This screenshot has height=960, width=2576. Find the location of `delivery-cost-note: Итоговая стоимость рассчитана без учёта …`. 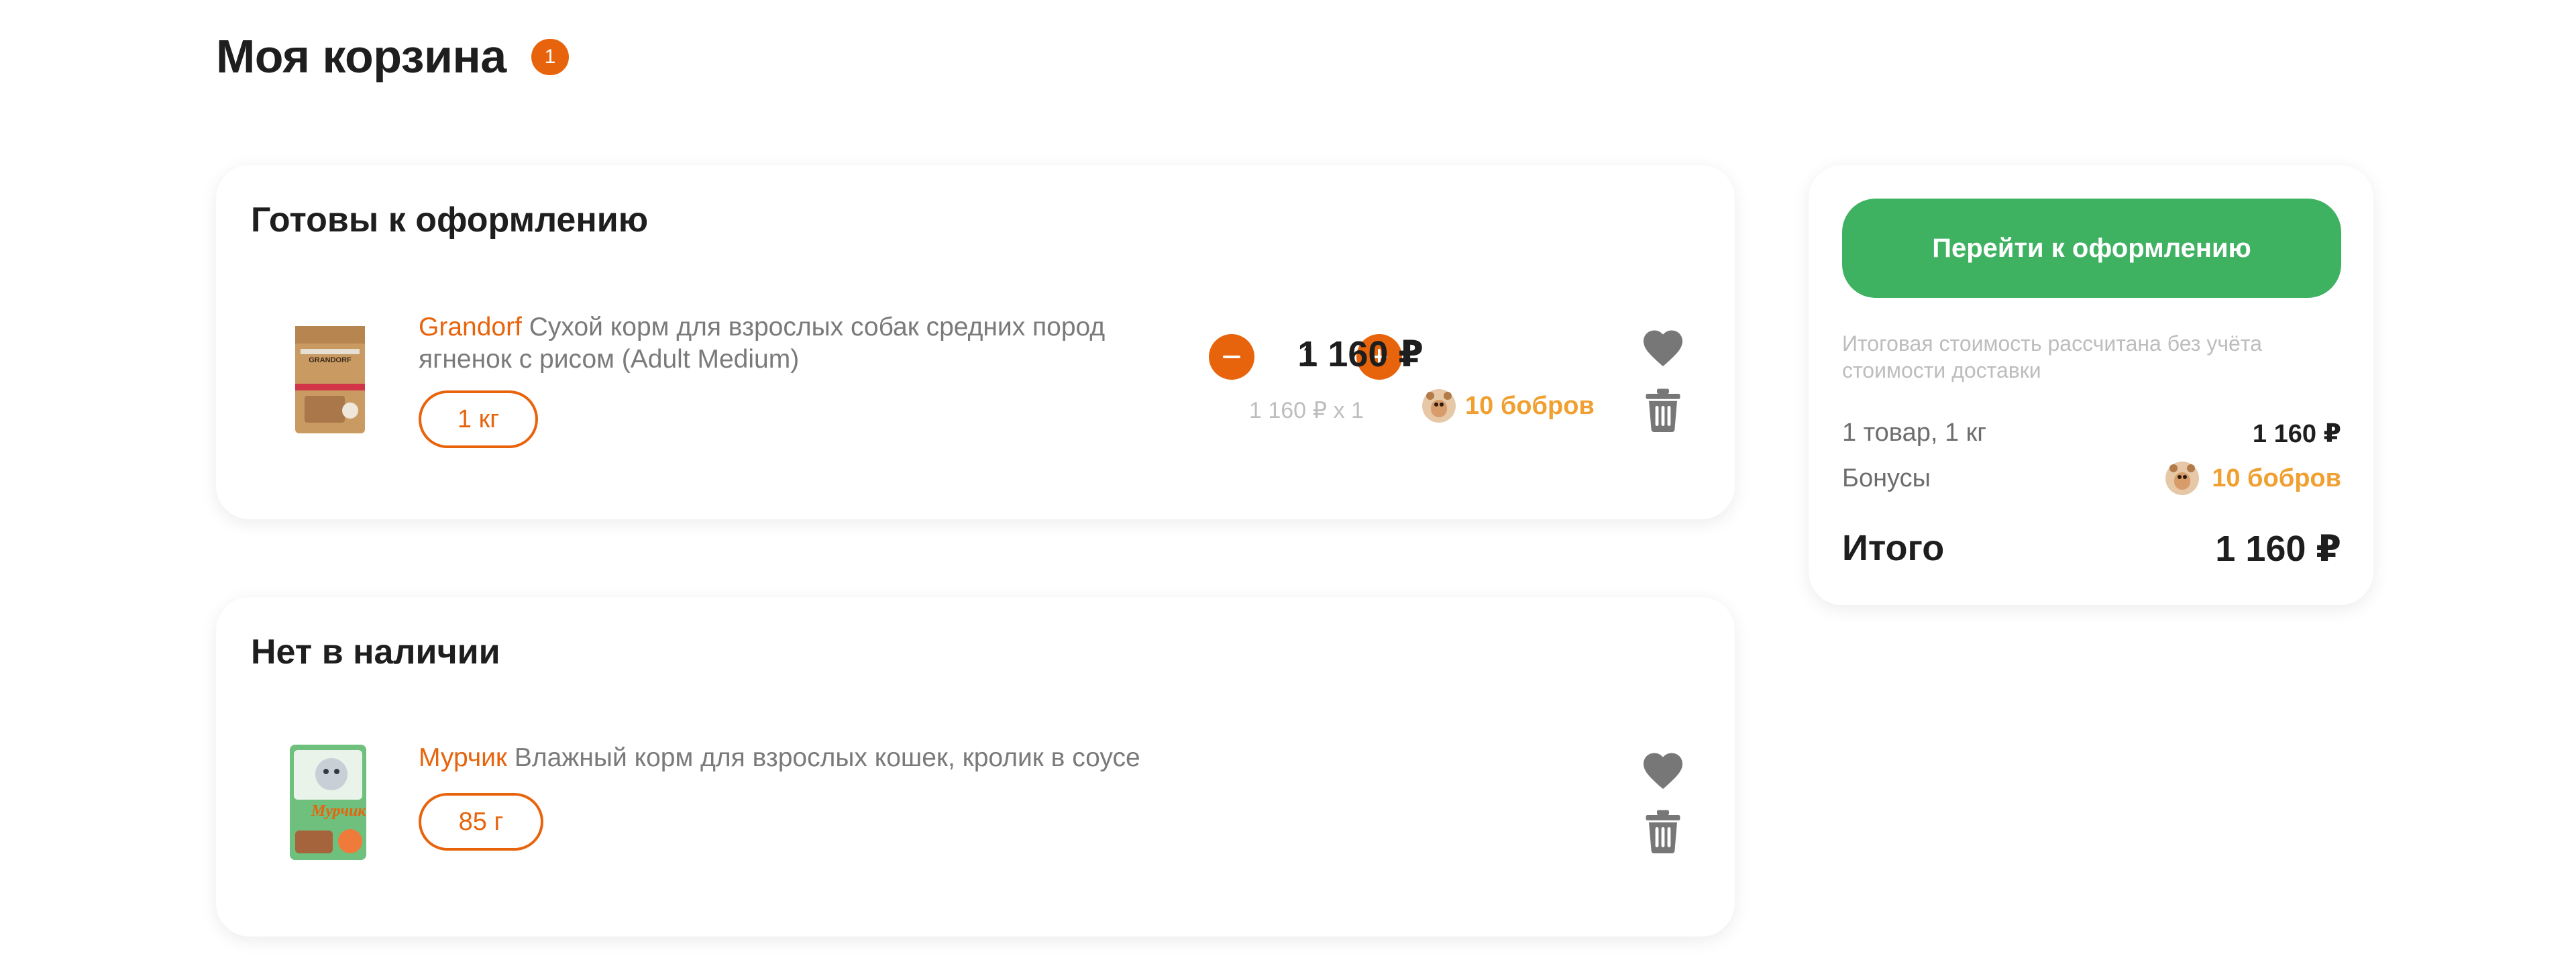

delivery-cost-note: Итоговая стоимость рассчитана без учёта … is located at coordinates (2052, 356).